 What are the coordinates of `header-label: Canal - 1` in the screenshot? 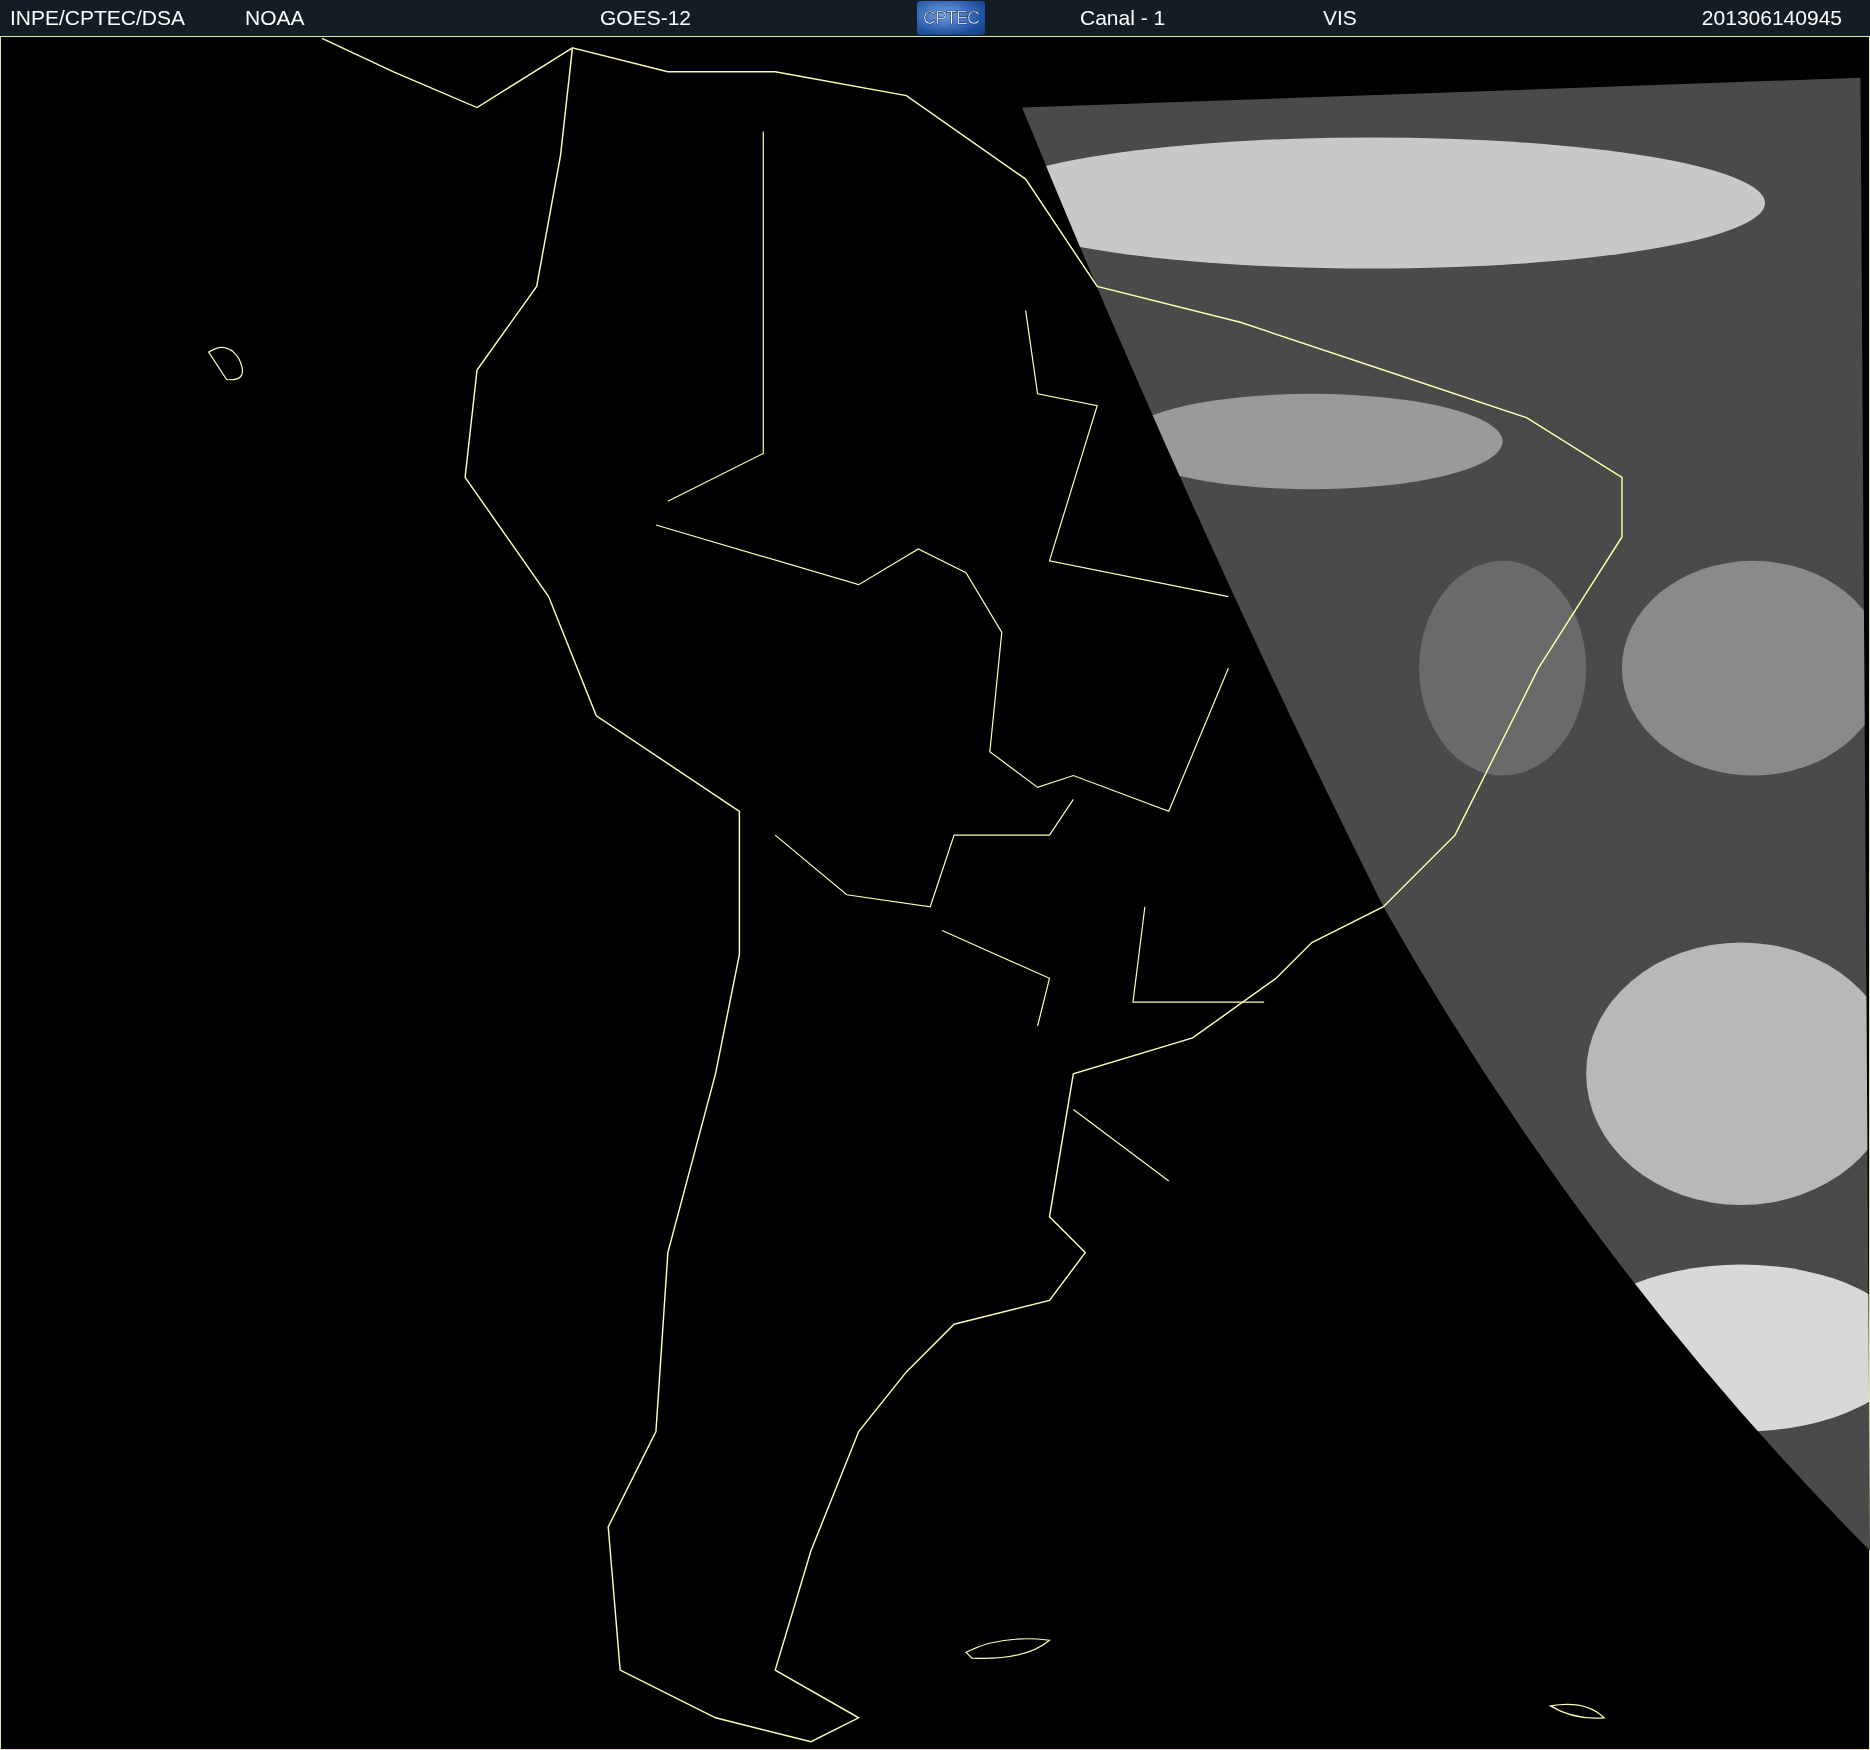 It's located at (1123, 18).